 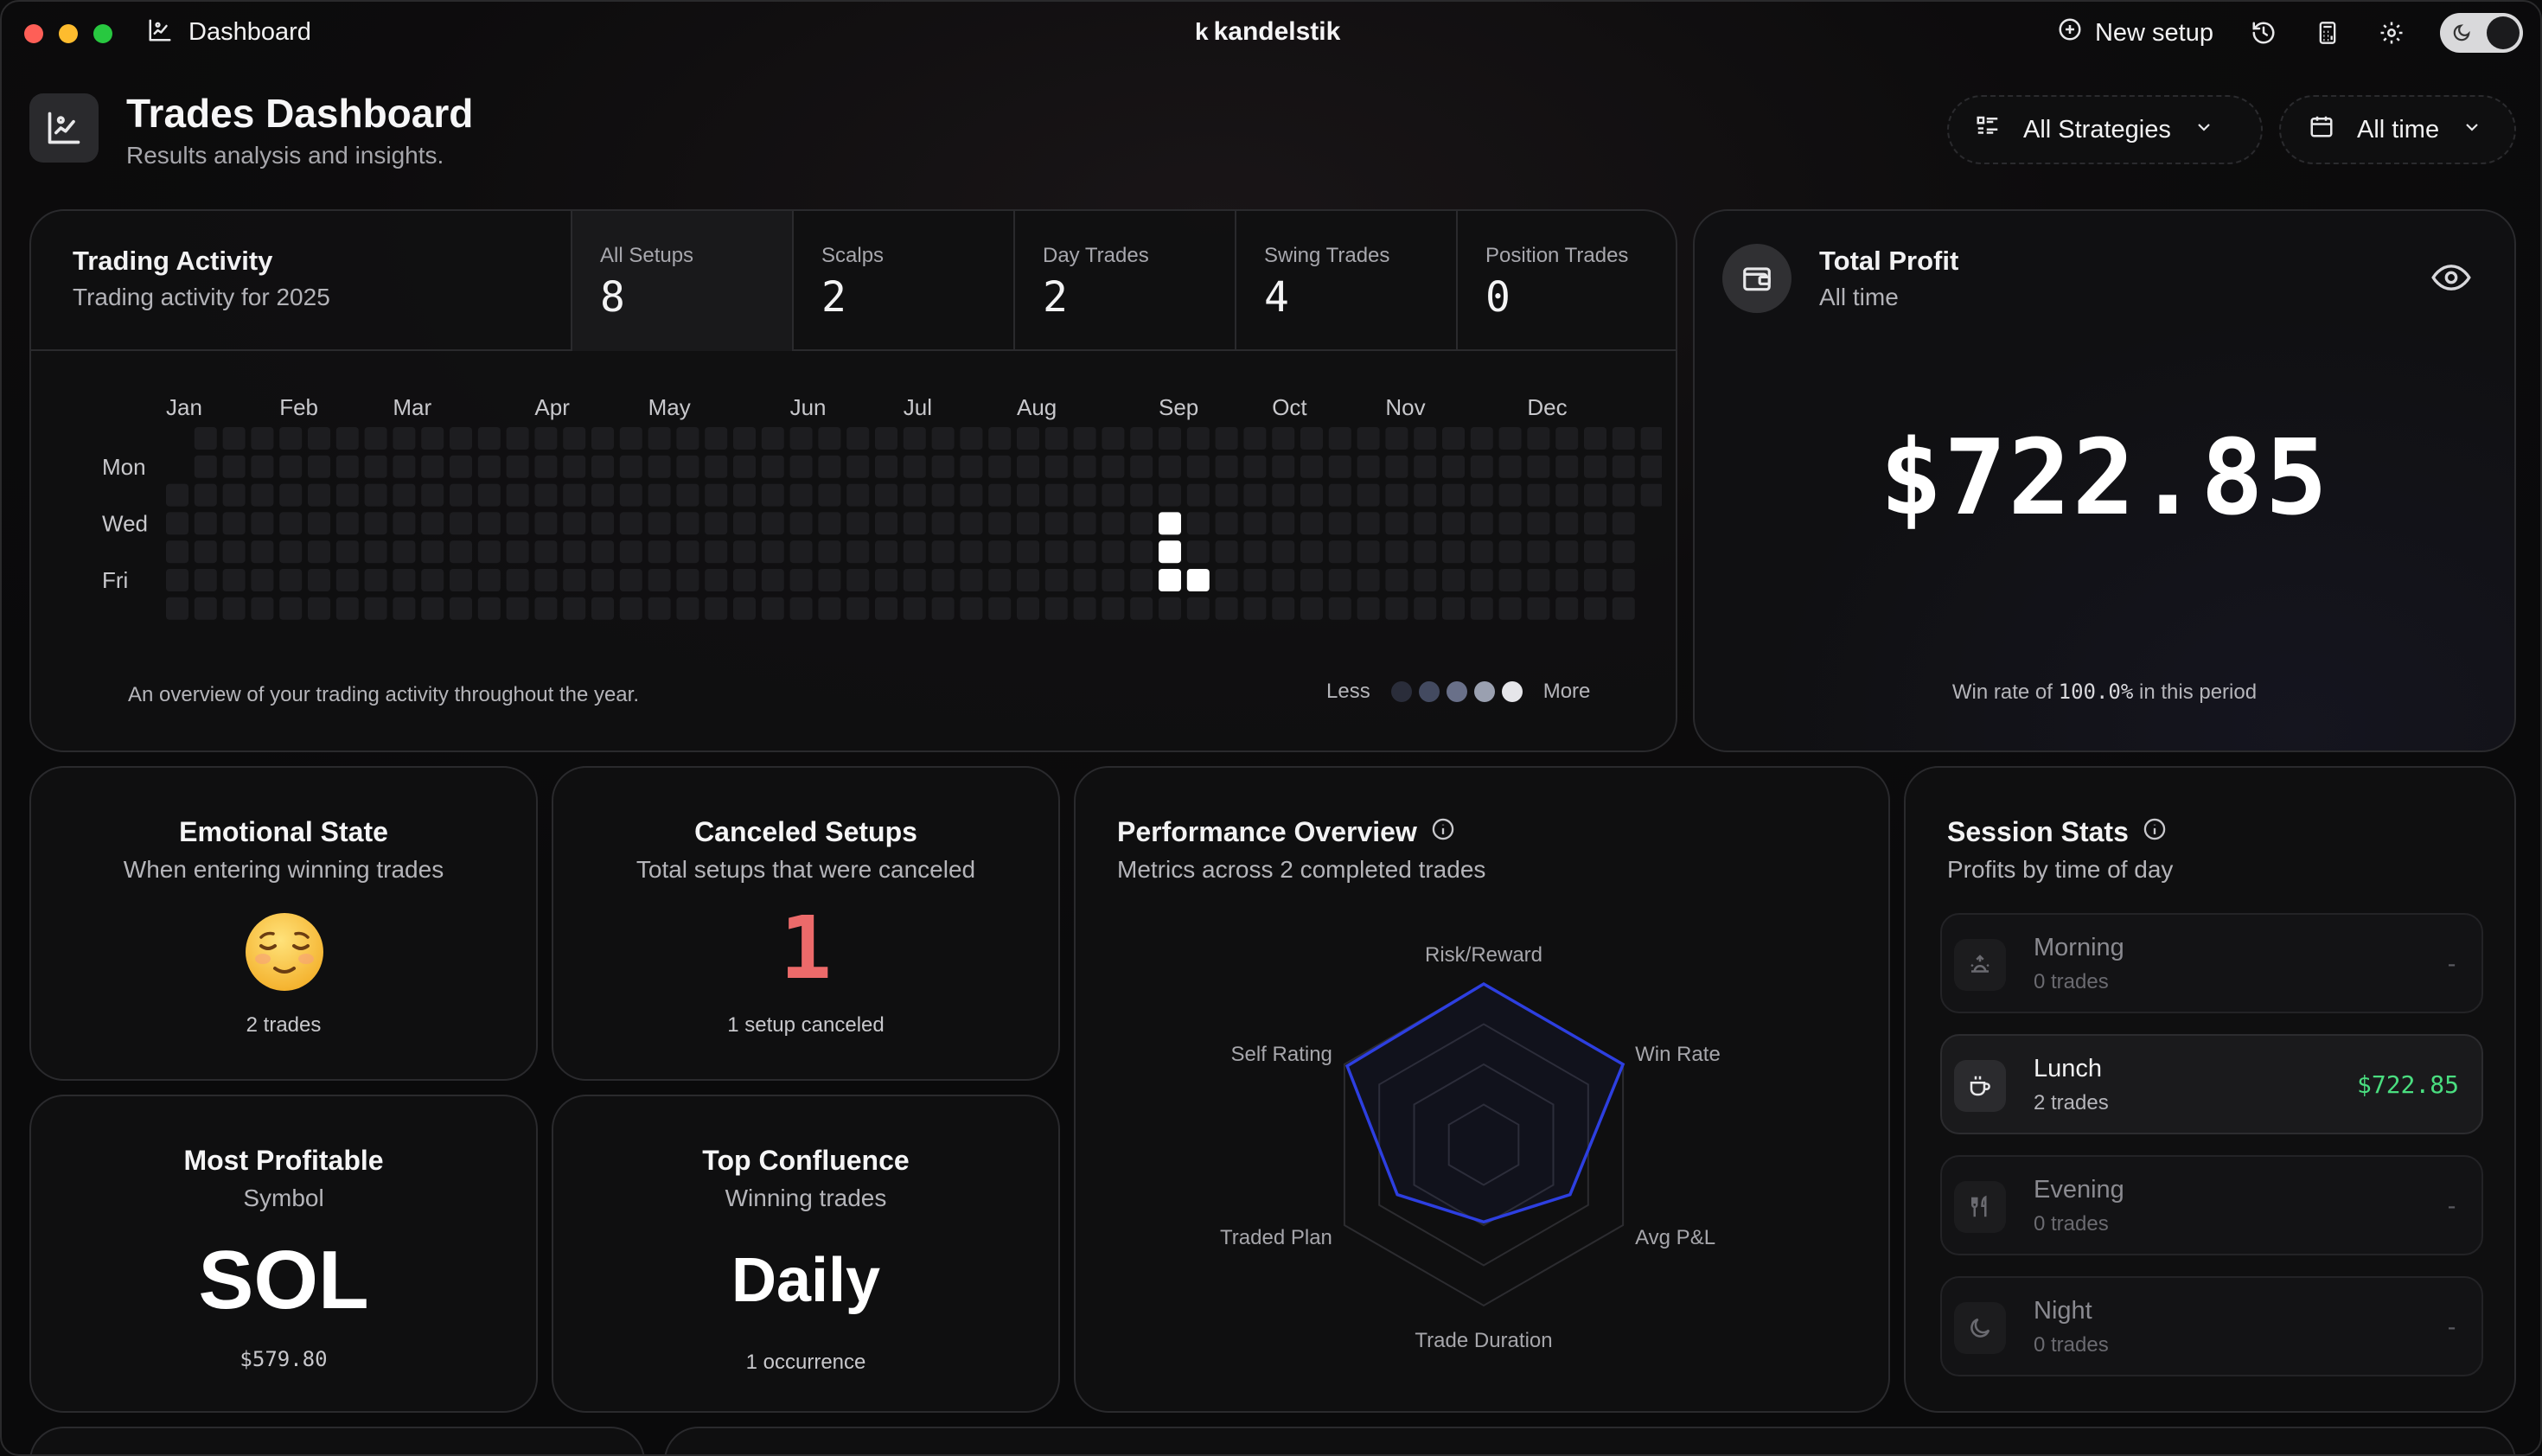 I want to click on tab-scalps: Scalps 2, so click(x=902, y=281).